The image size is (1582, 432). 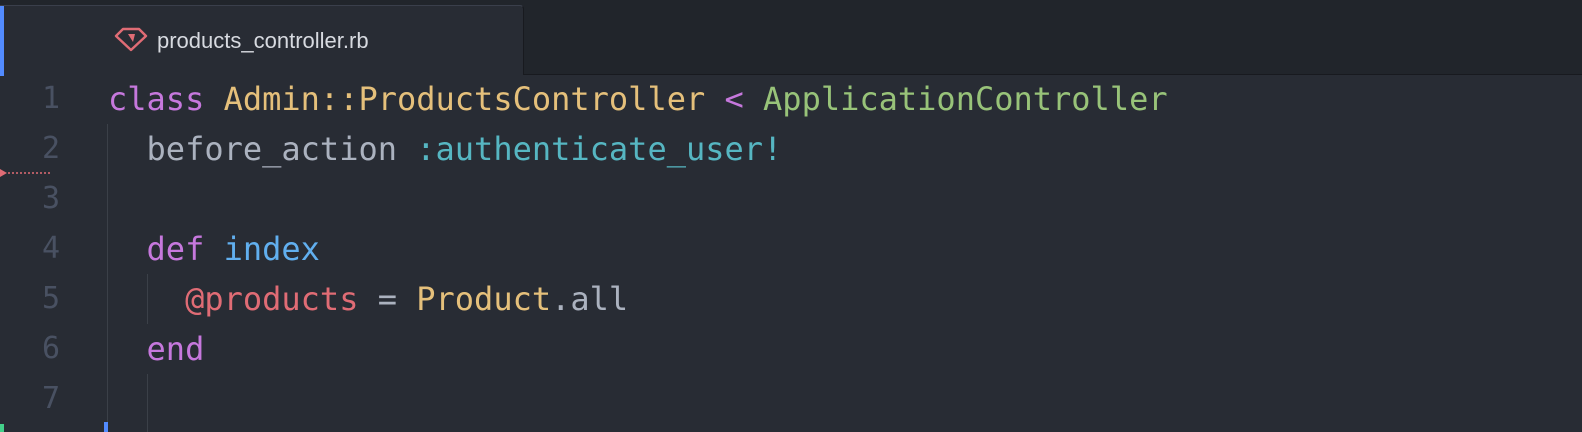 I want to click on git-added-marker, so click(x=2, y=428).